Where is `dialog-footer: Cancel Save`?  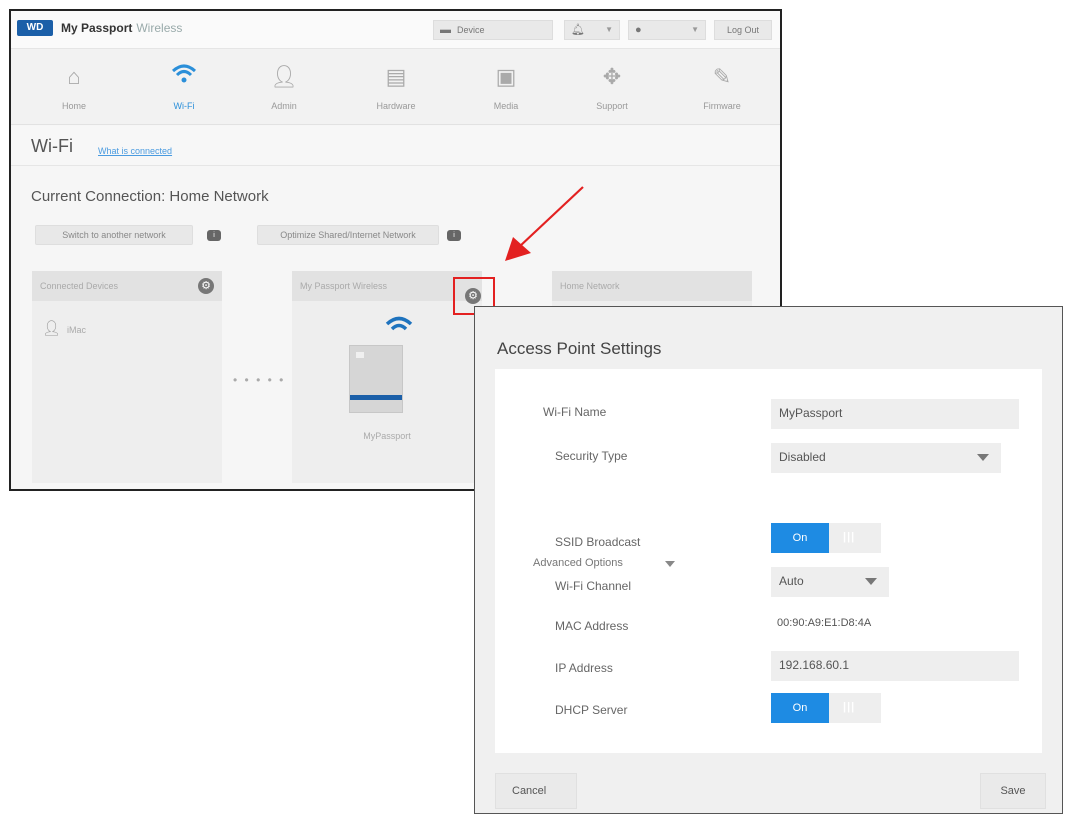
dialog-footer: Cancel Save is located at coordinates (768, 783).